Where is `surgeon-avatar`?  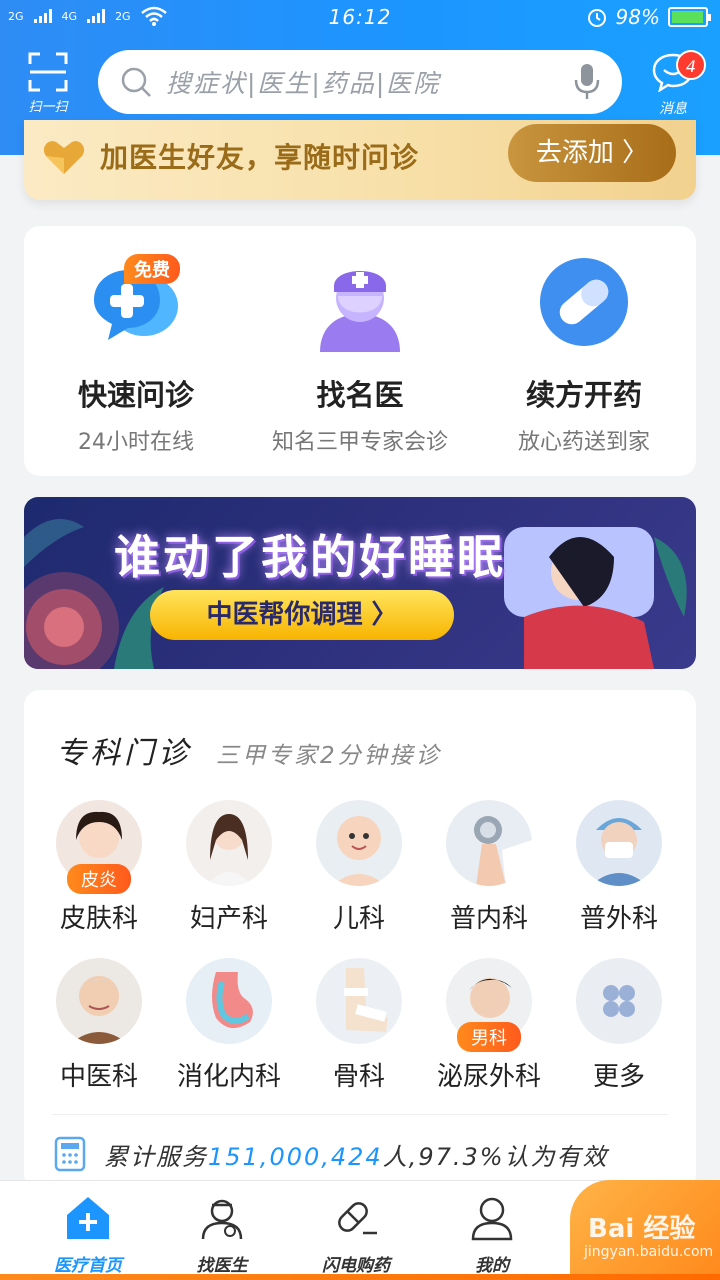
surgeon-avatar is located at coordinates (619, 843).